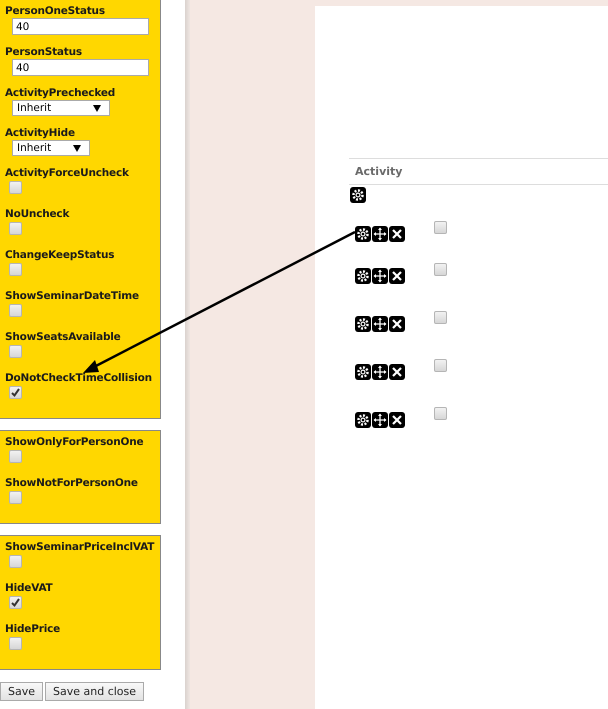  I want to click on field-label: HidePrice, so click(32, 629).